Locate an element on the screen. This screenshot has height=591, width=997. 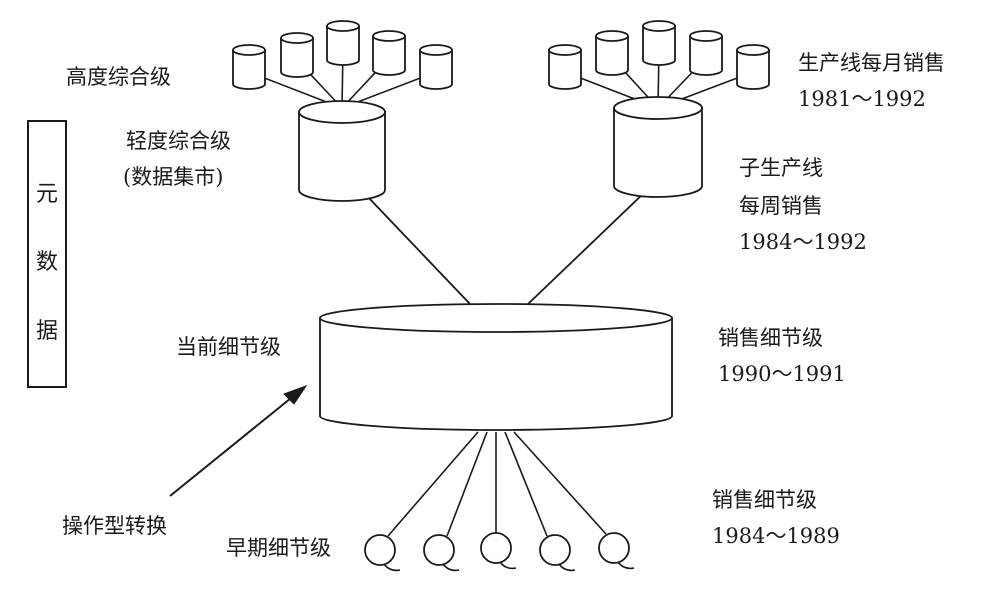
label-weekly-sales-line: 子生产线 is located at coordinates (781, 168).